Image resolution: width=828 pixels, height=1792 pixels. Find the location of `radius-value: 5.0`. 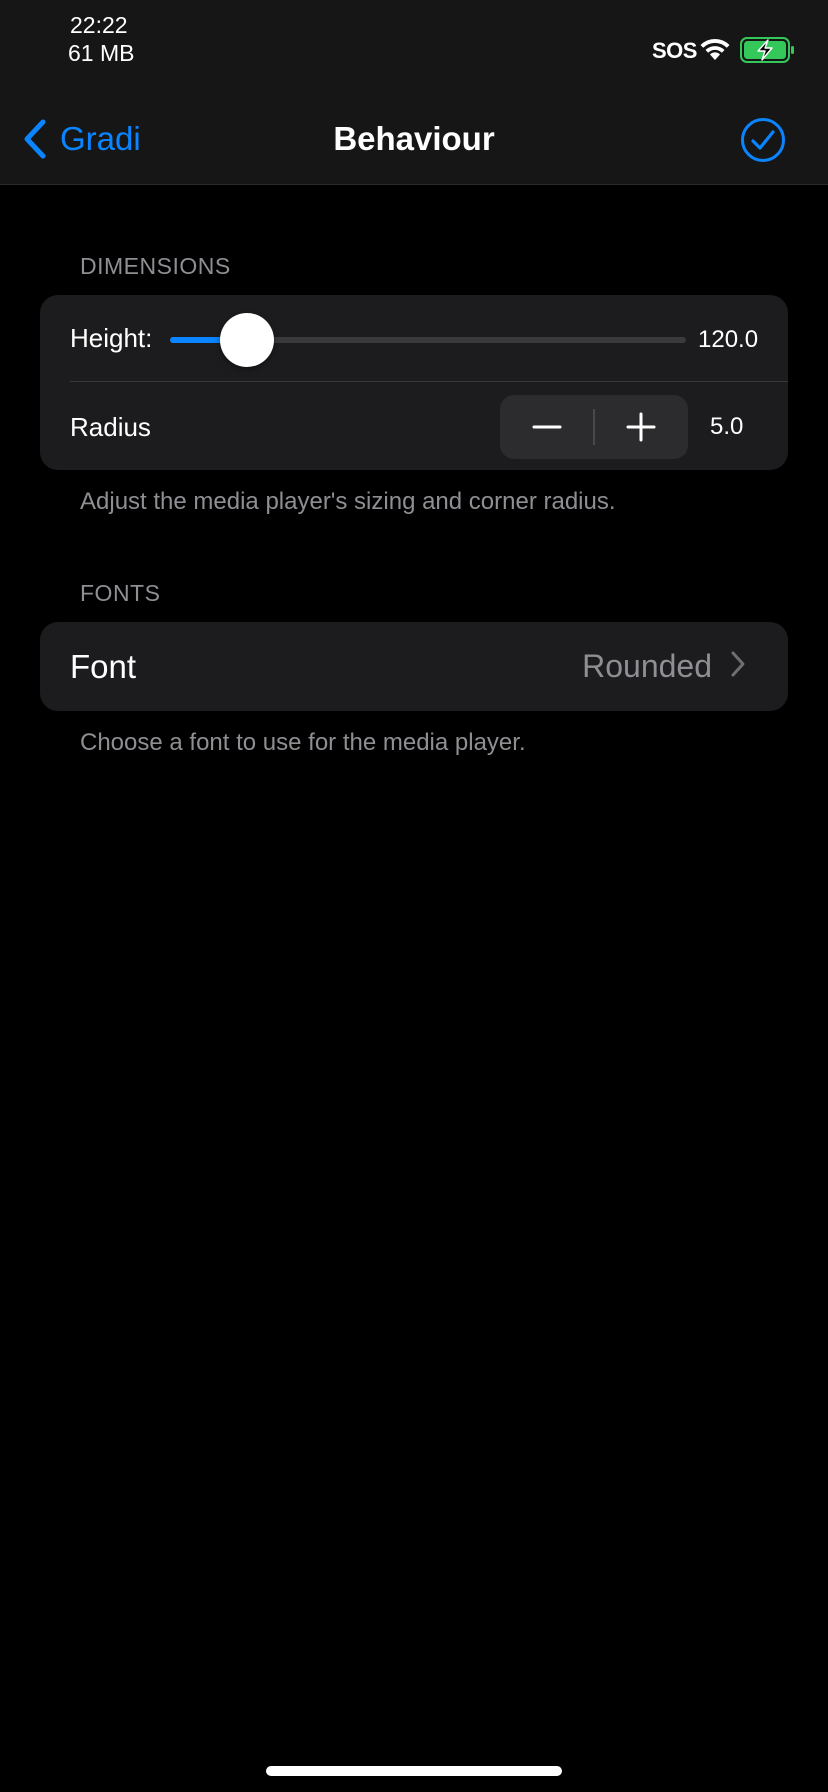

radius-value: 5.0 is located at coordinates (727, 426).